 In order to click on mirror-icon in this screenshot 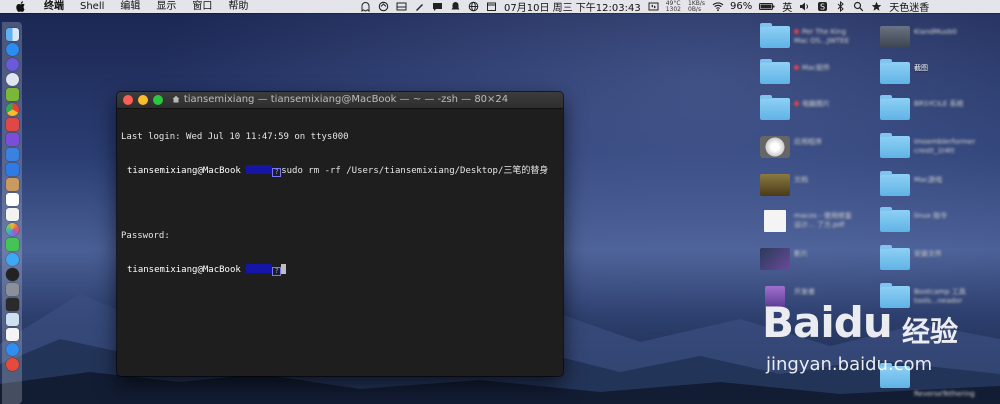, I will do `click(653, 6)`.